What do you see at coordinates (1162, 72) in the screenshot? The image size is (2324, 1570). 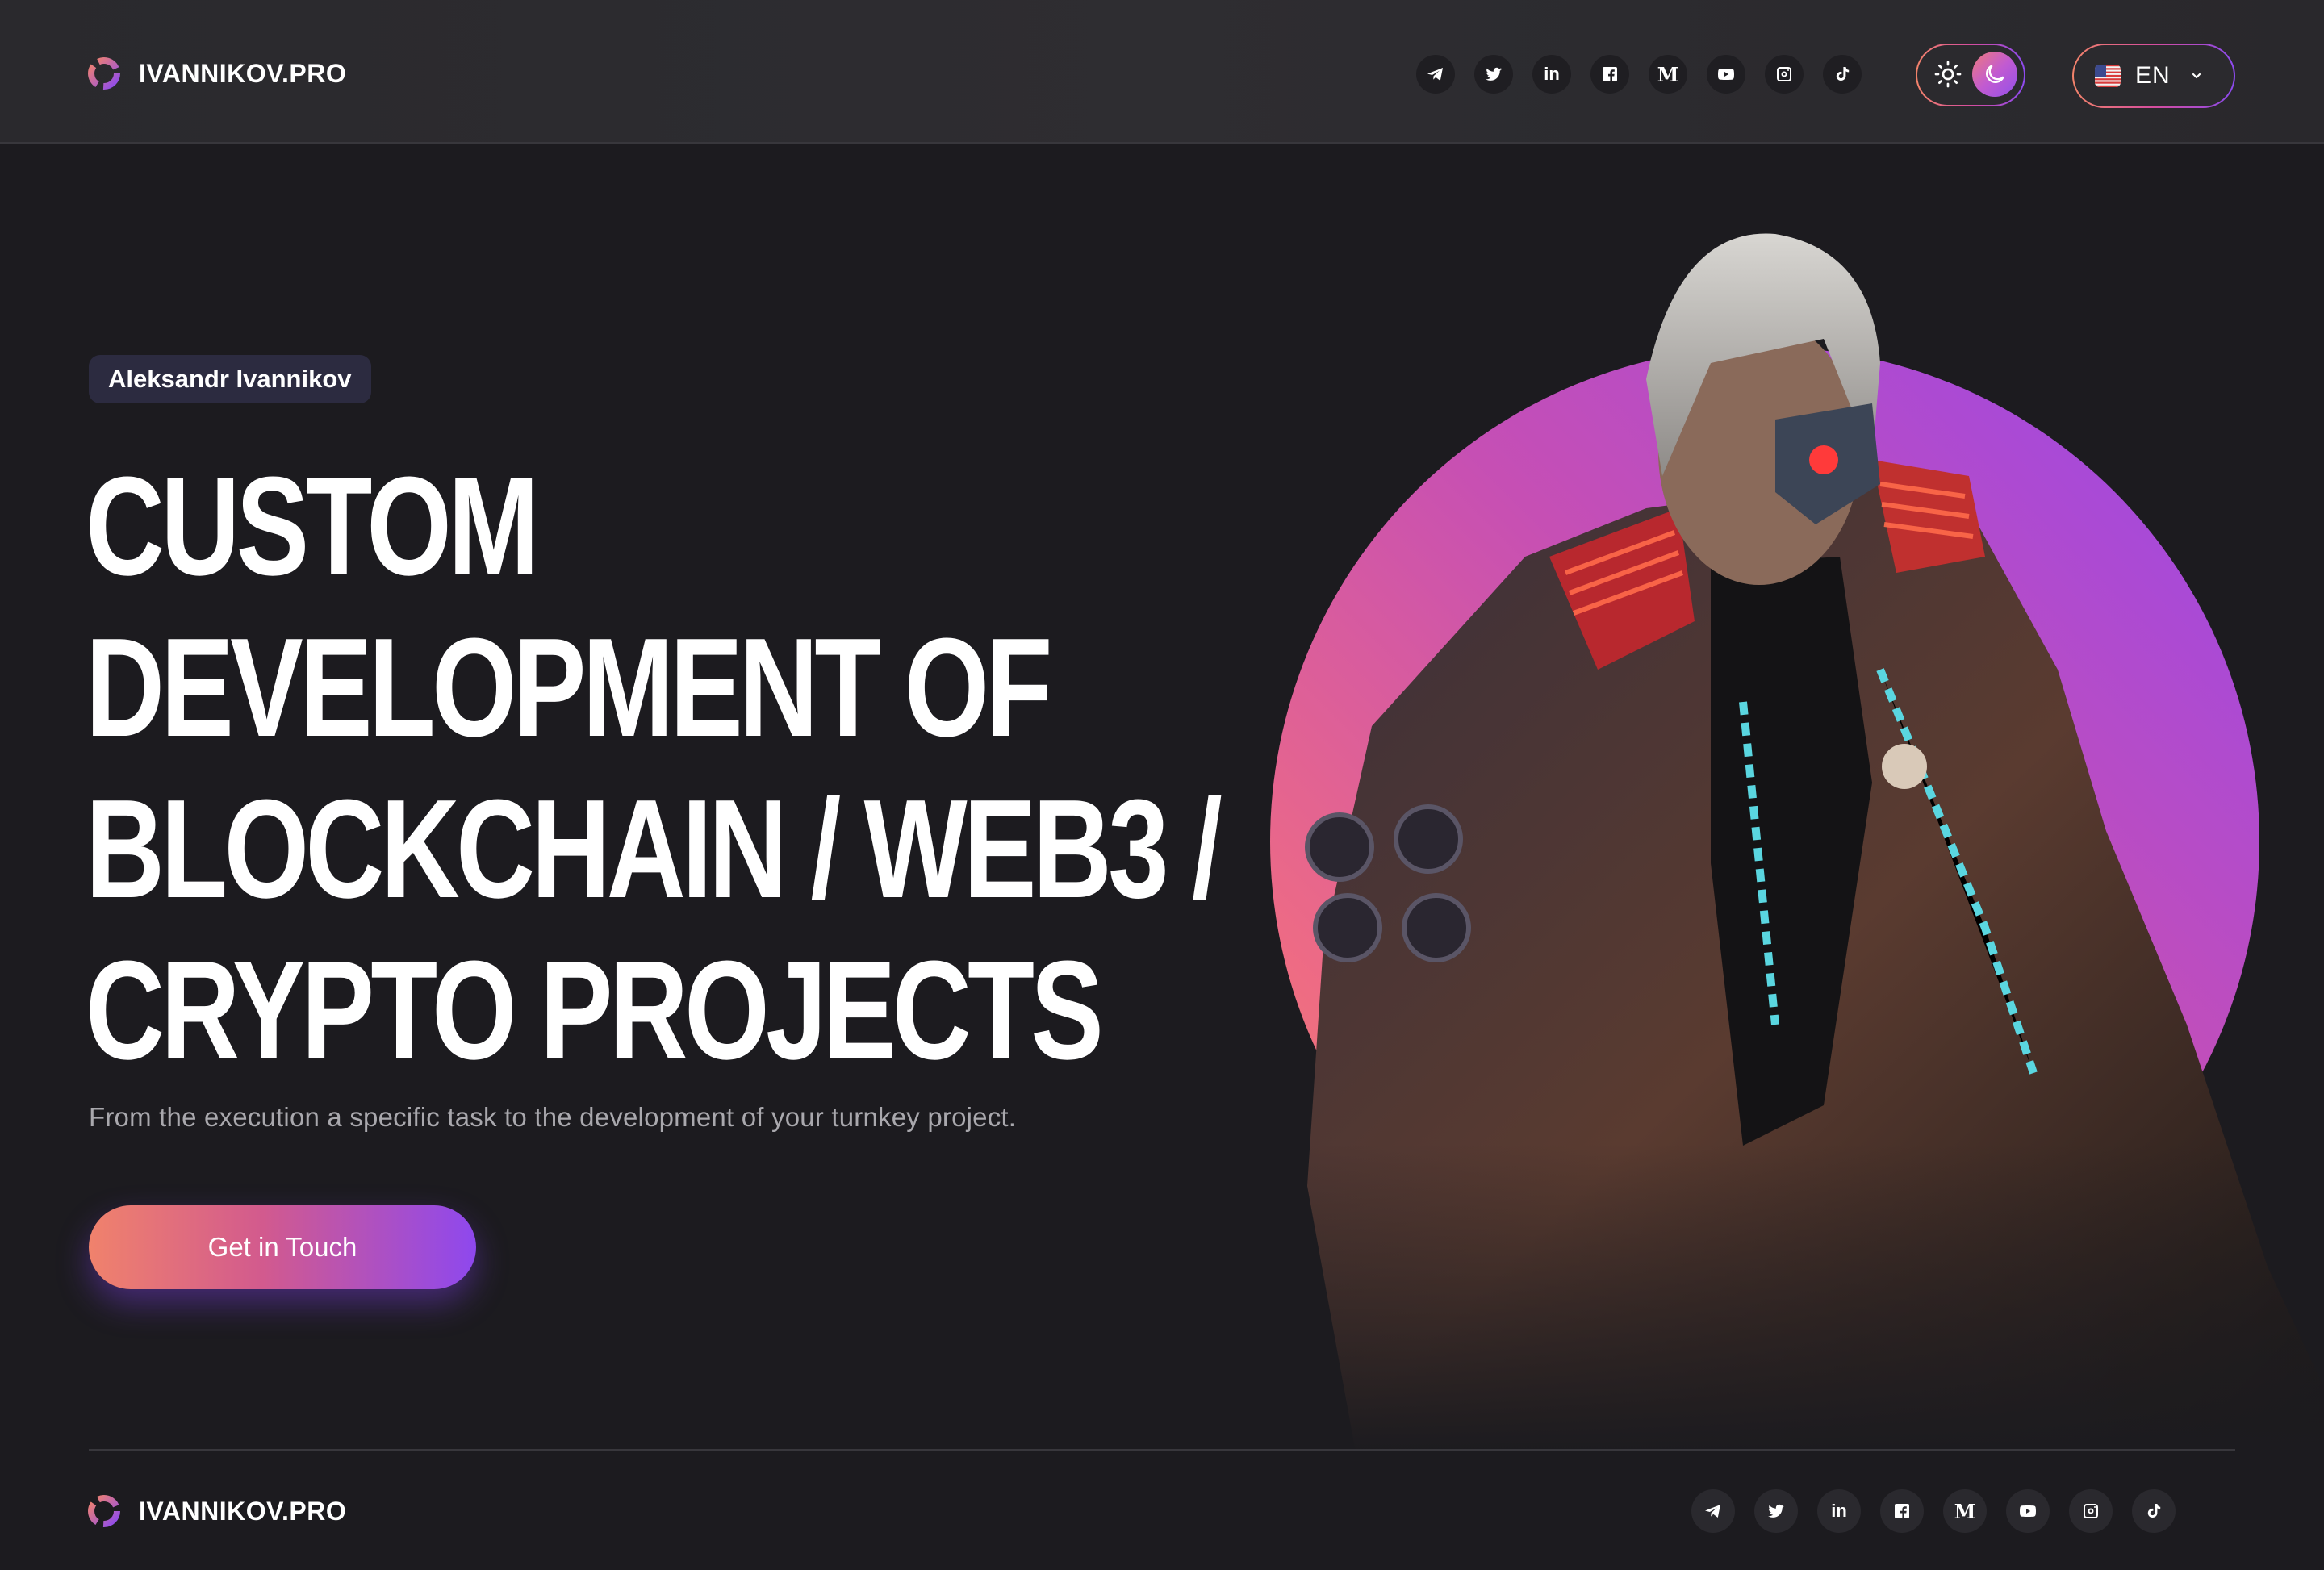 I see `site-header: IVANNIKOV.PRO in M EN` at bounding box center [1162, 72].